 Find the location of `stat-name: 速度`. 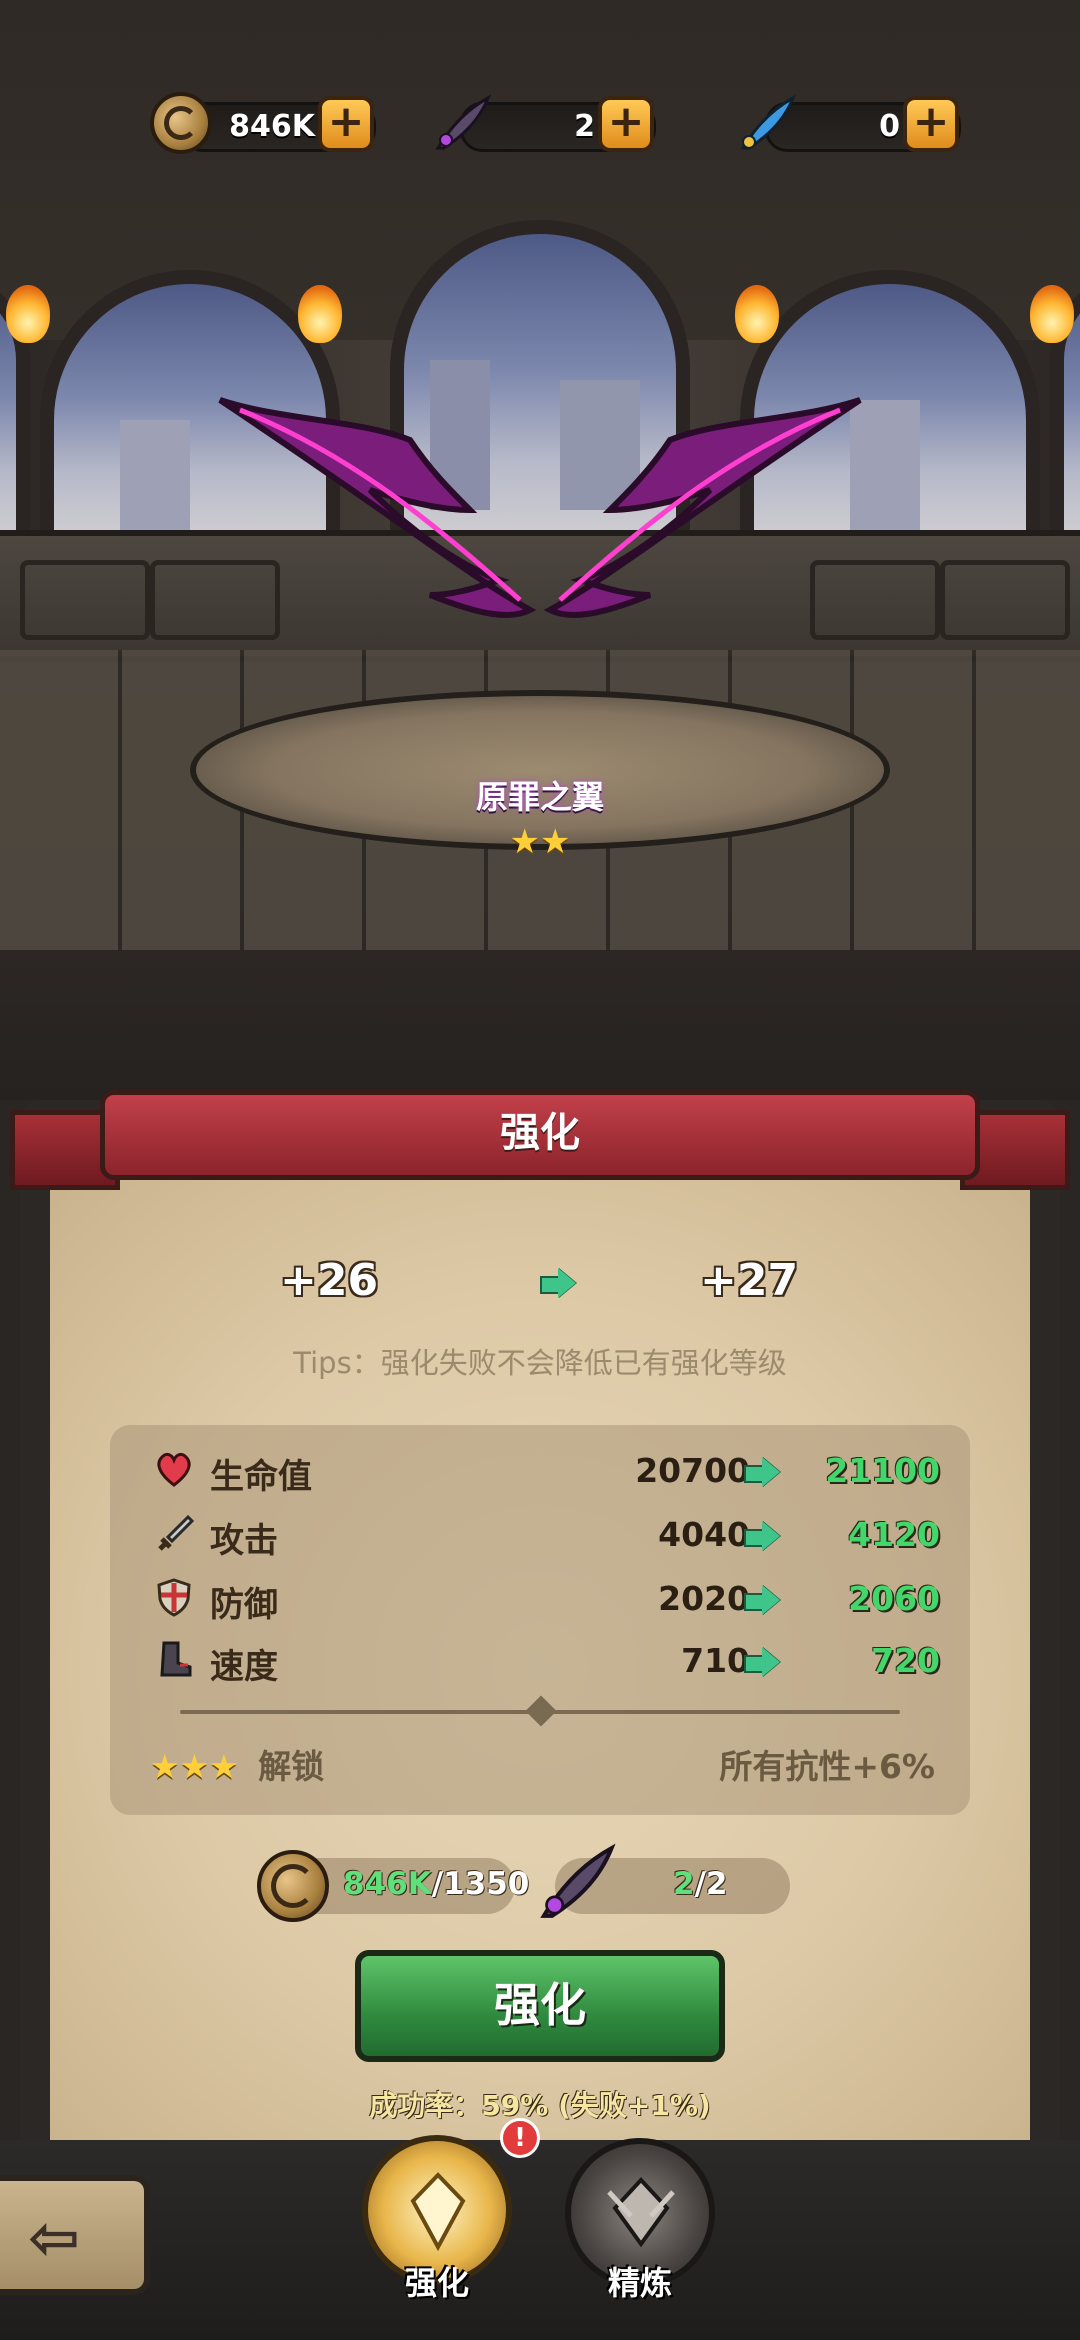

stat-name: 速度 is located at coordinates (244, 1667).